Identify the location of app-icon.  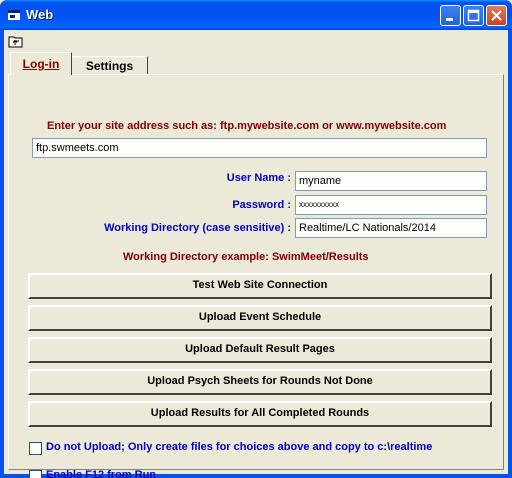
(14, 15).